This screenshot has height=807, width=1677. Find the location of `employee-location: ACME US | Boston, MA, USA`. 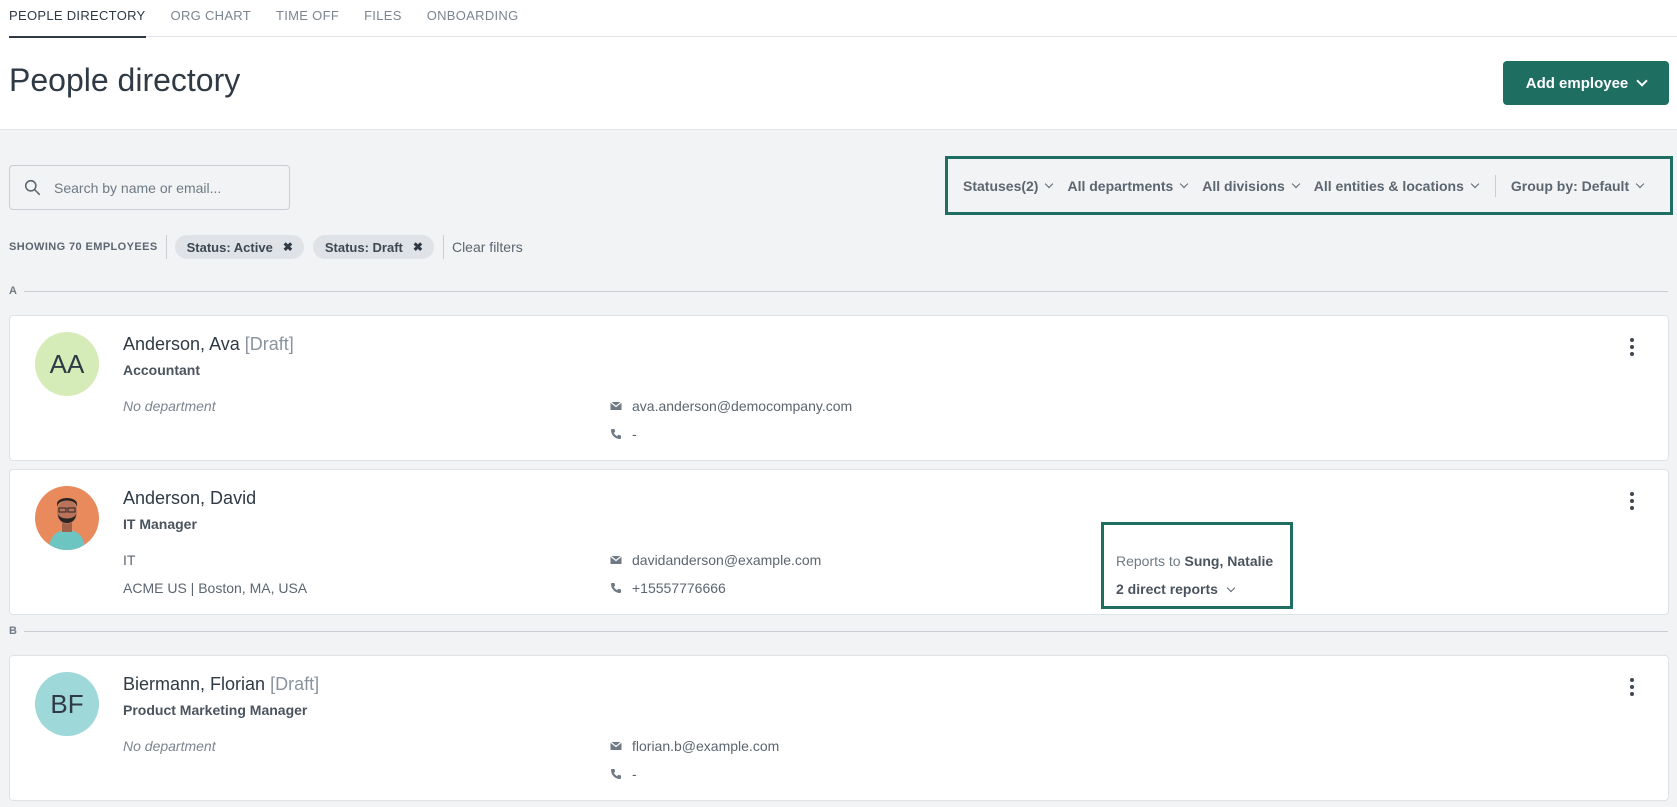

employee-location: ACME US | Boston, MA, USA is located at coordinates (215, 588).